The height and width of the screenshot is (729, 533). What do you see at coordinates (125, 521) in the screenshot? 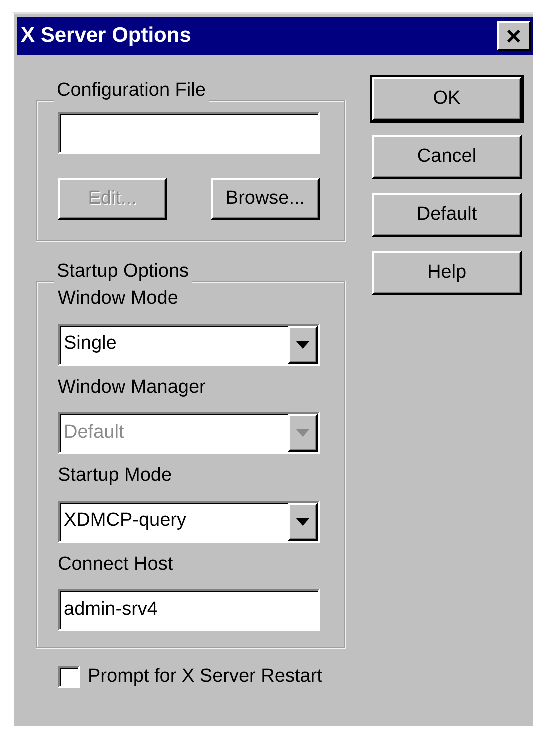
I see `dropdown-value: XDMCP-query` at bounding box center [125, 521].